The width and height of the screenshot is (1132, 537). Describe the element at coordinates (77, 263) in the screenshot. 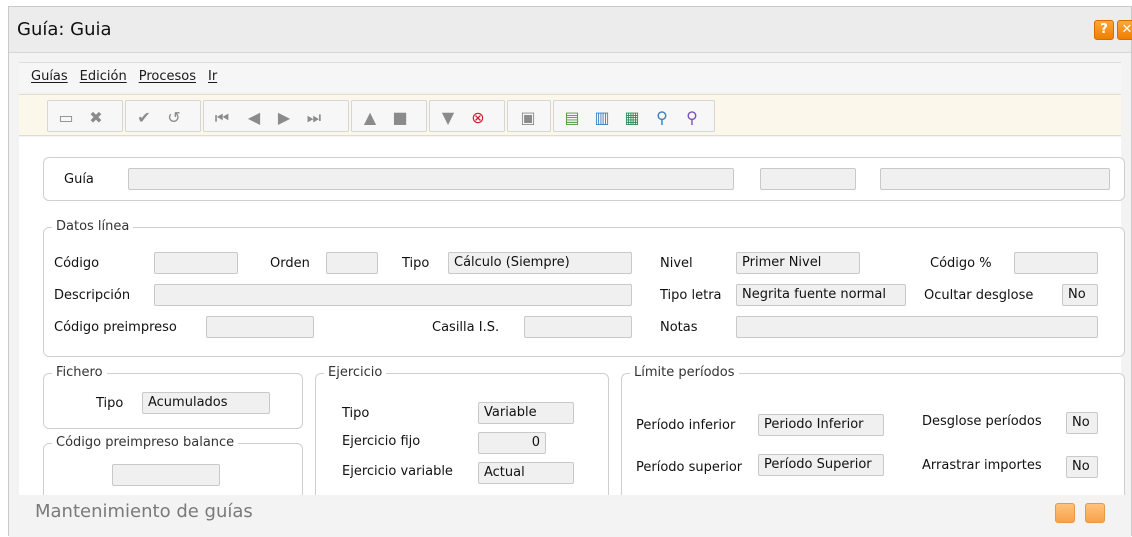

I see `codigo-label: Código` at that location.